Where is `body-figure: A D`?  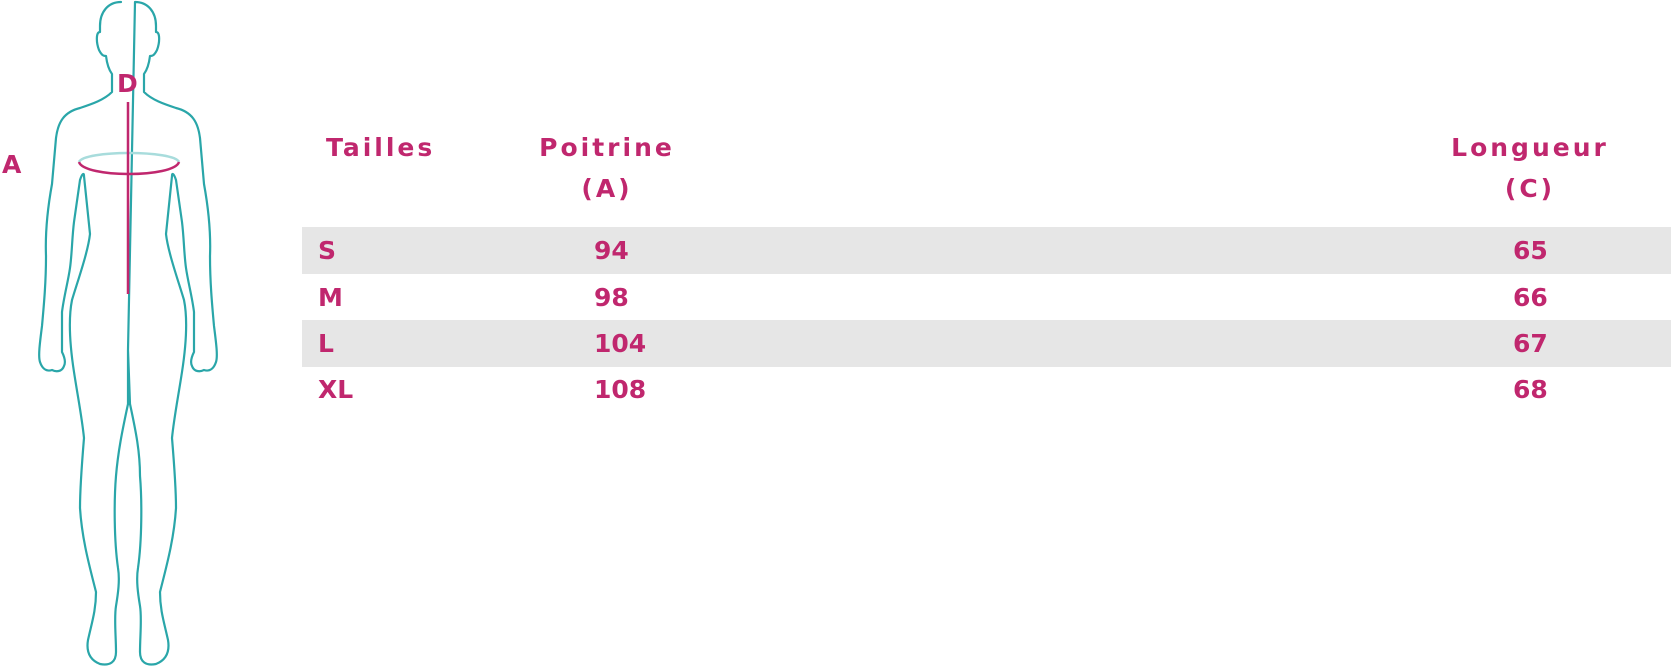 body-figure: A D is located at coordinates (120, 333).